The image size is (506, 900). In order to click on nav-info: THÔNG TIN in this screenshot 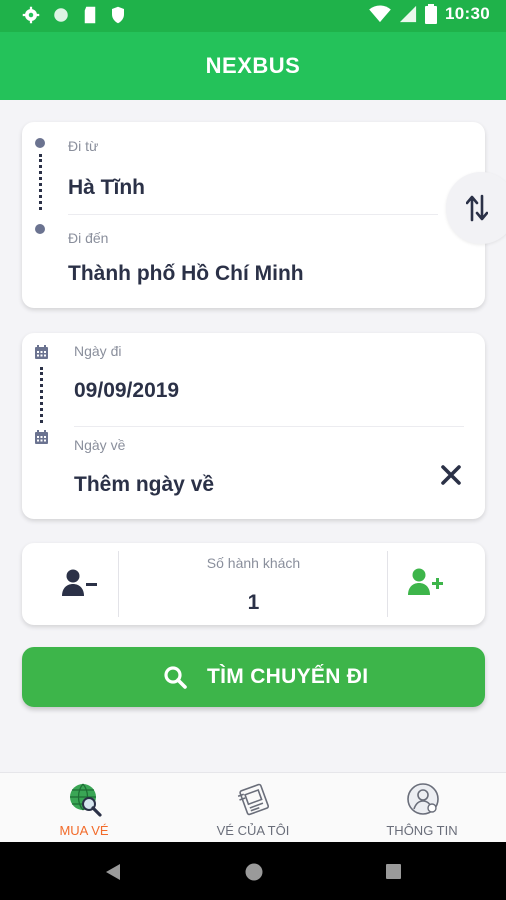, I will do `click(422, 808)`.